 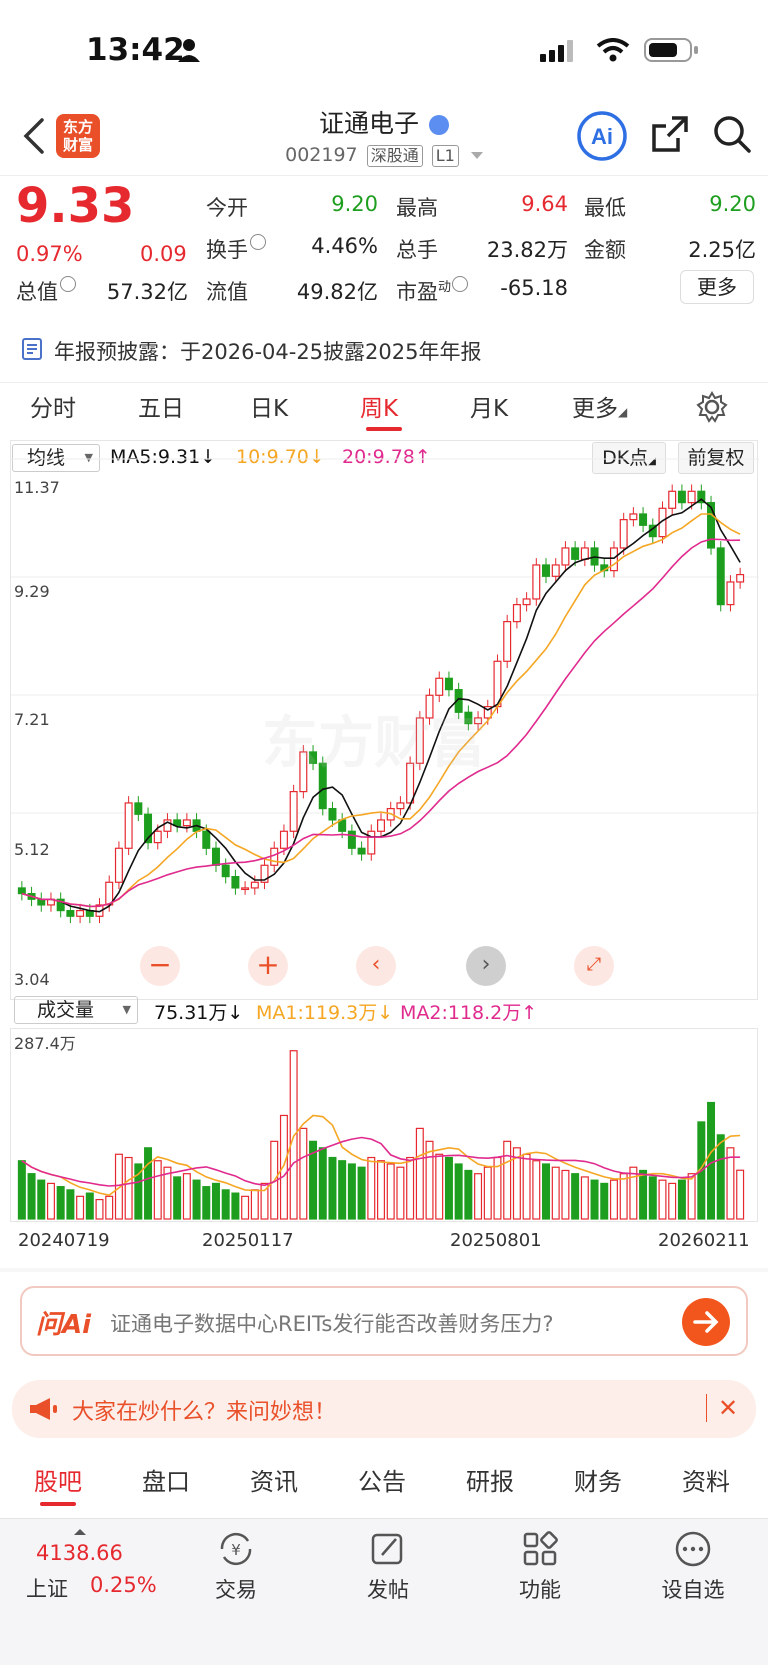 I want to click on high-label: 最高, so click(x=417, y=208).